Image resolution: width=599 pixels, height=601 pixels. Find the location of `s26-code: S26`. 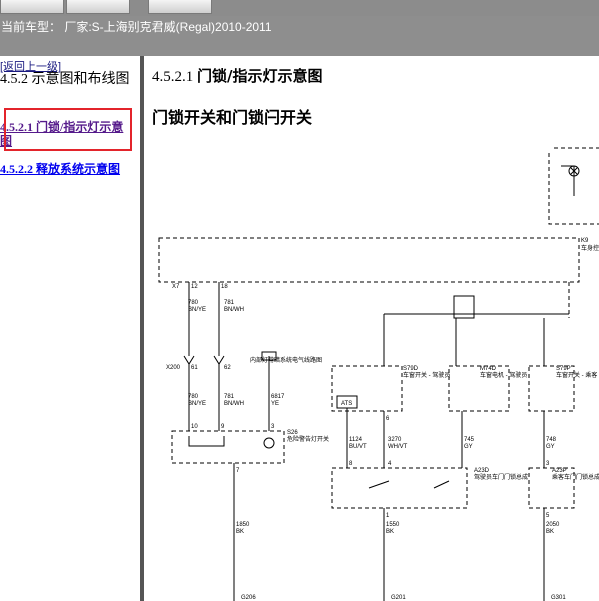

s26-code: S26 is located at coordinates (292, 433).